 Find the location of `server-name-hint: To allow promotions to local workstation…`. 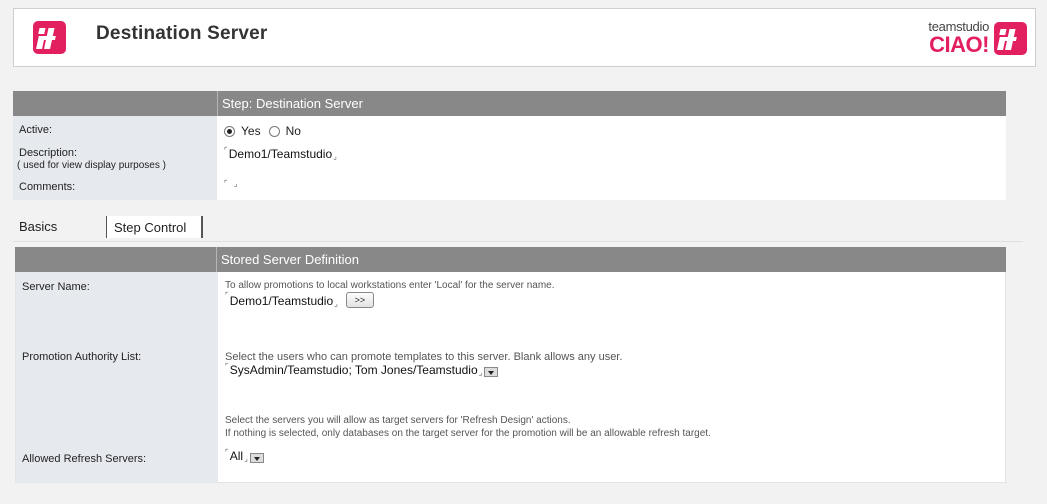

server-name-hint: To allow promotions to local workstation… is located at coordinates (390, 285).